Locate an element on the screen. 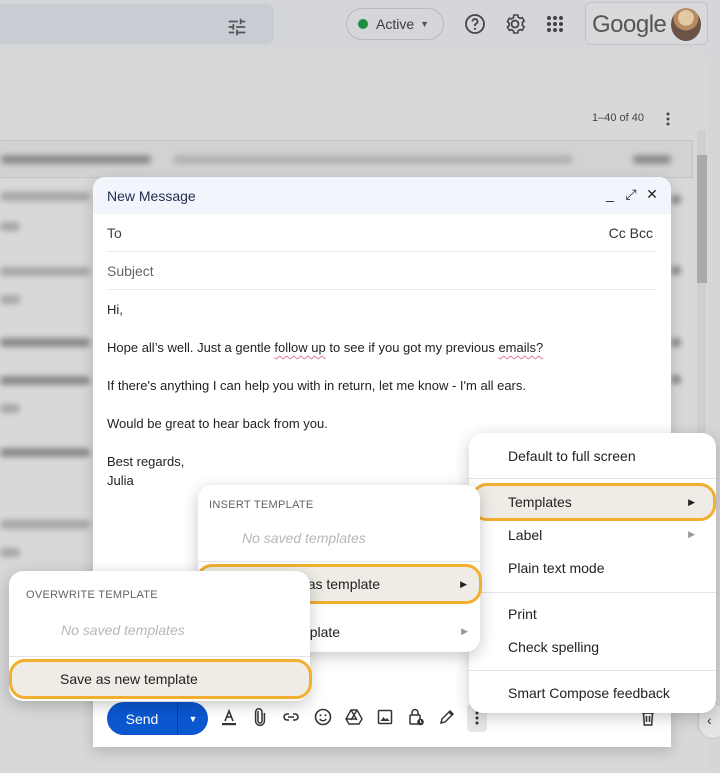  menu-item-label: Plain text mode is located at coordinates (556, 567).